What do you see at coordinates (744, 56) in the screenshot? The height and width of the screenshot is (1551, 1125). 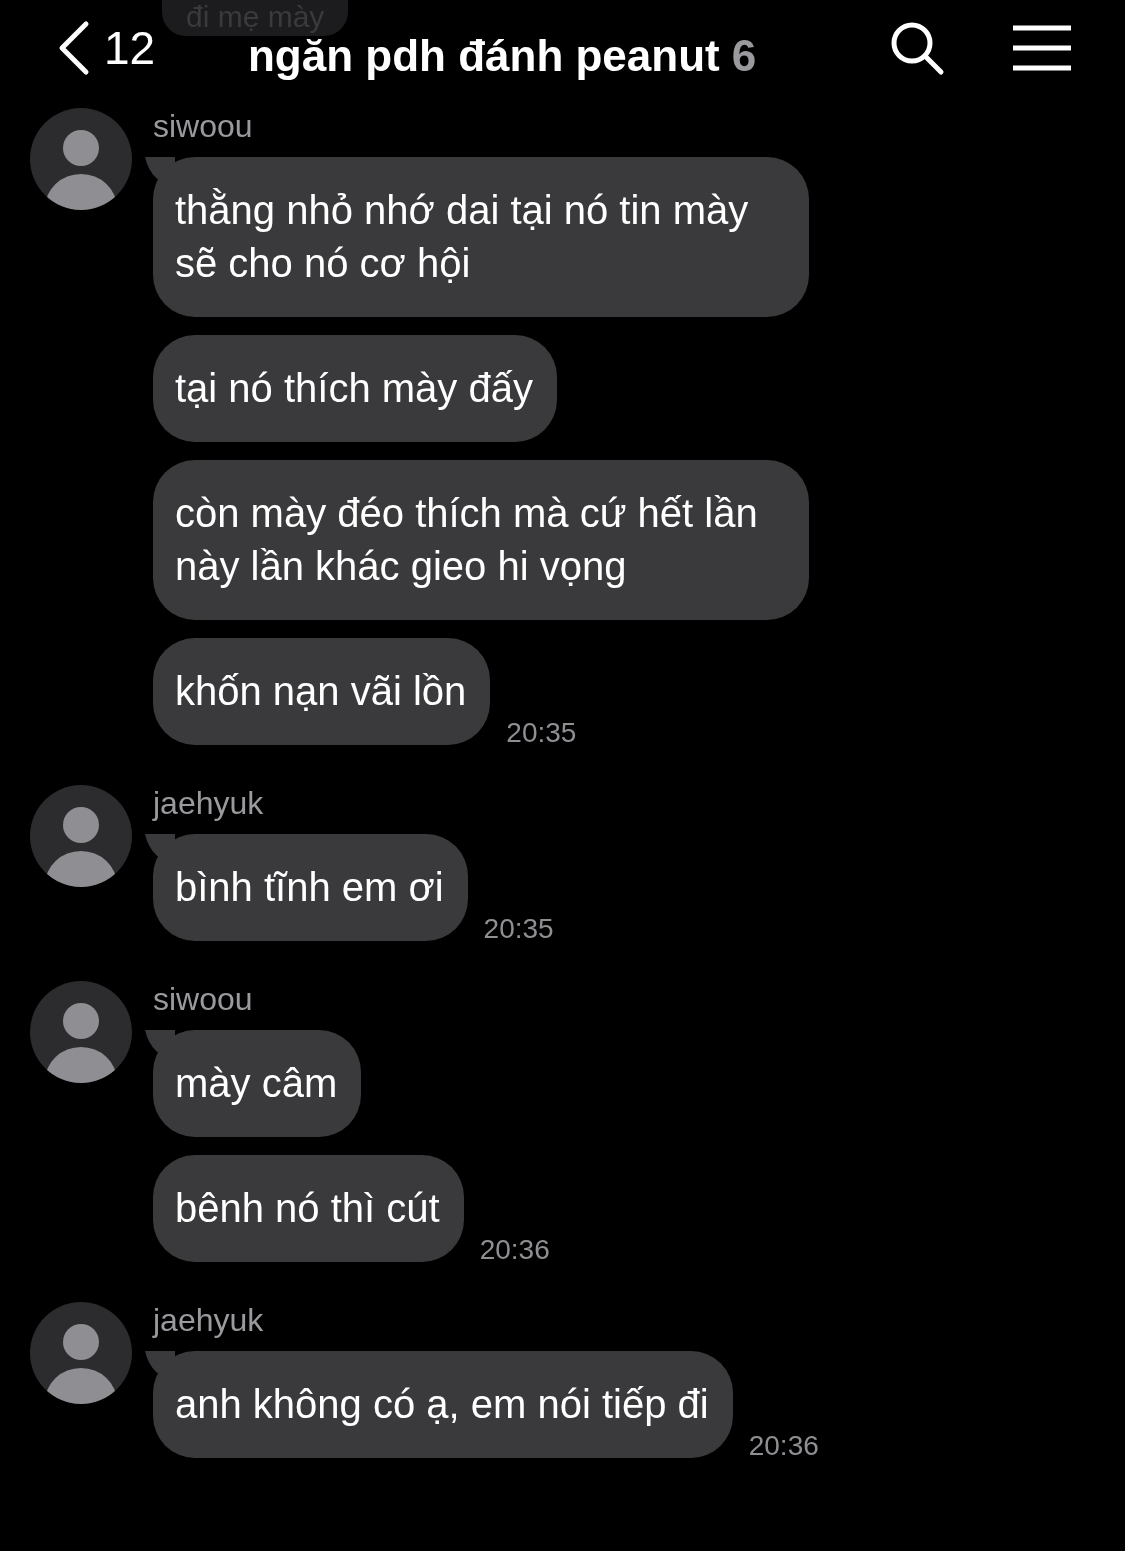 I see `member-count: 6` at bounding box center [744, 56].